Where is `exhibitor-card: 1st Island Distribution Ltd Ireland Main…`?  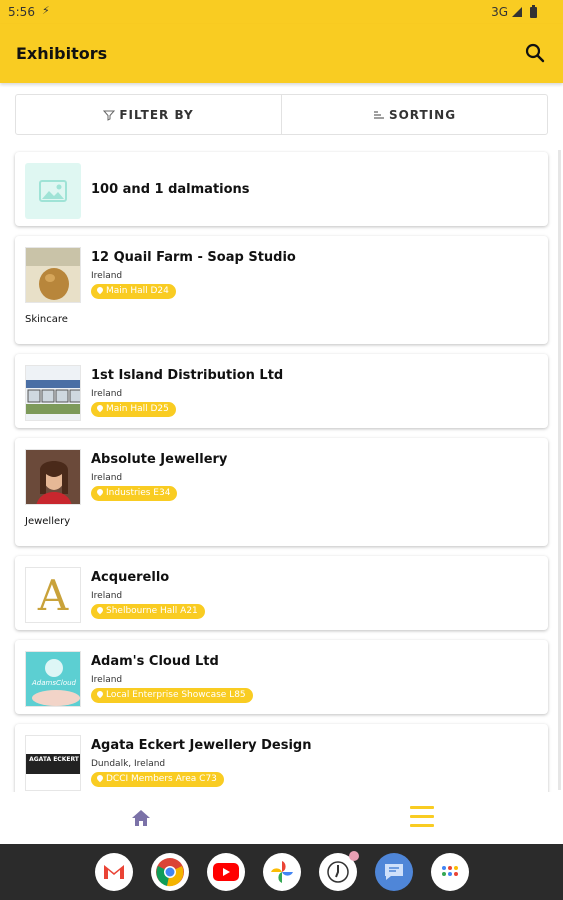
exhibitor-card: 1st Island Distribution Ltd Ireland Main… is located at coordinates (281, 391).